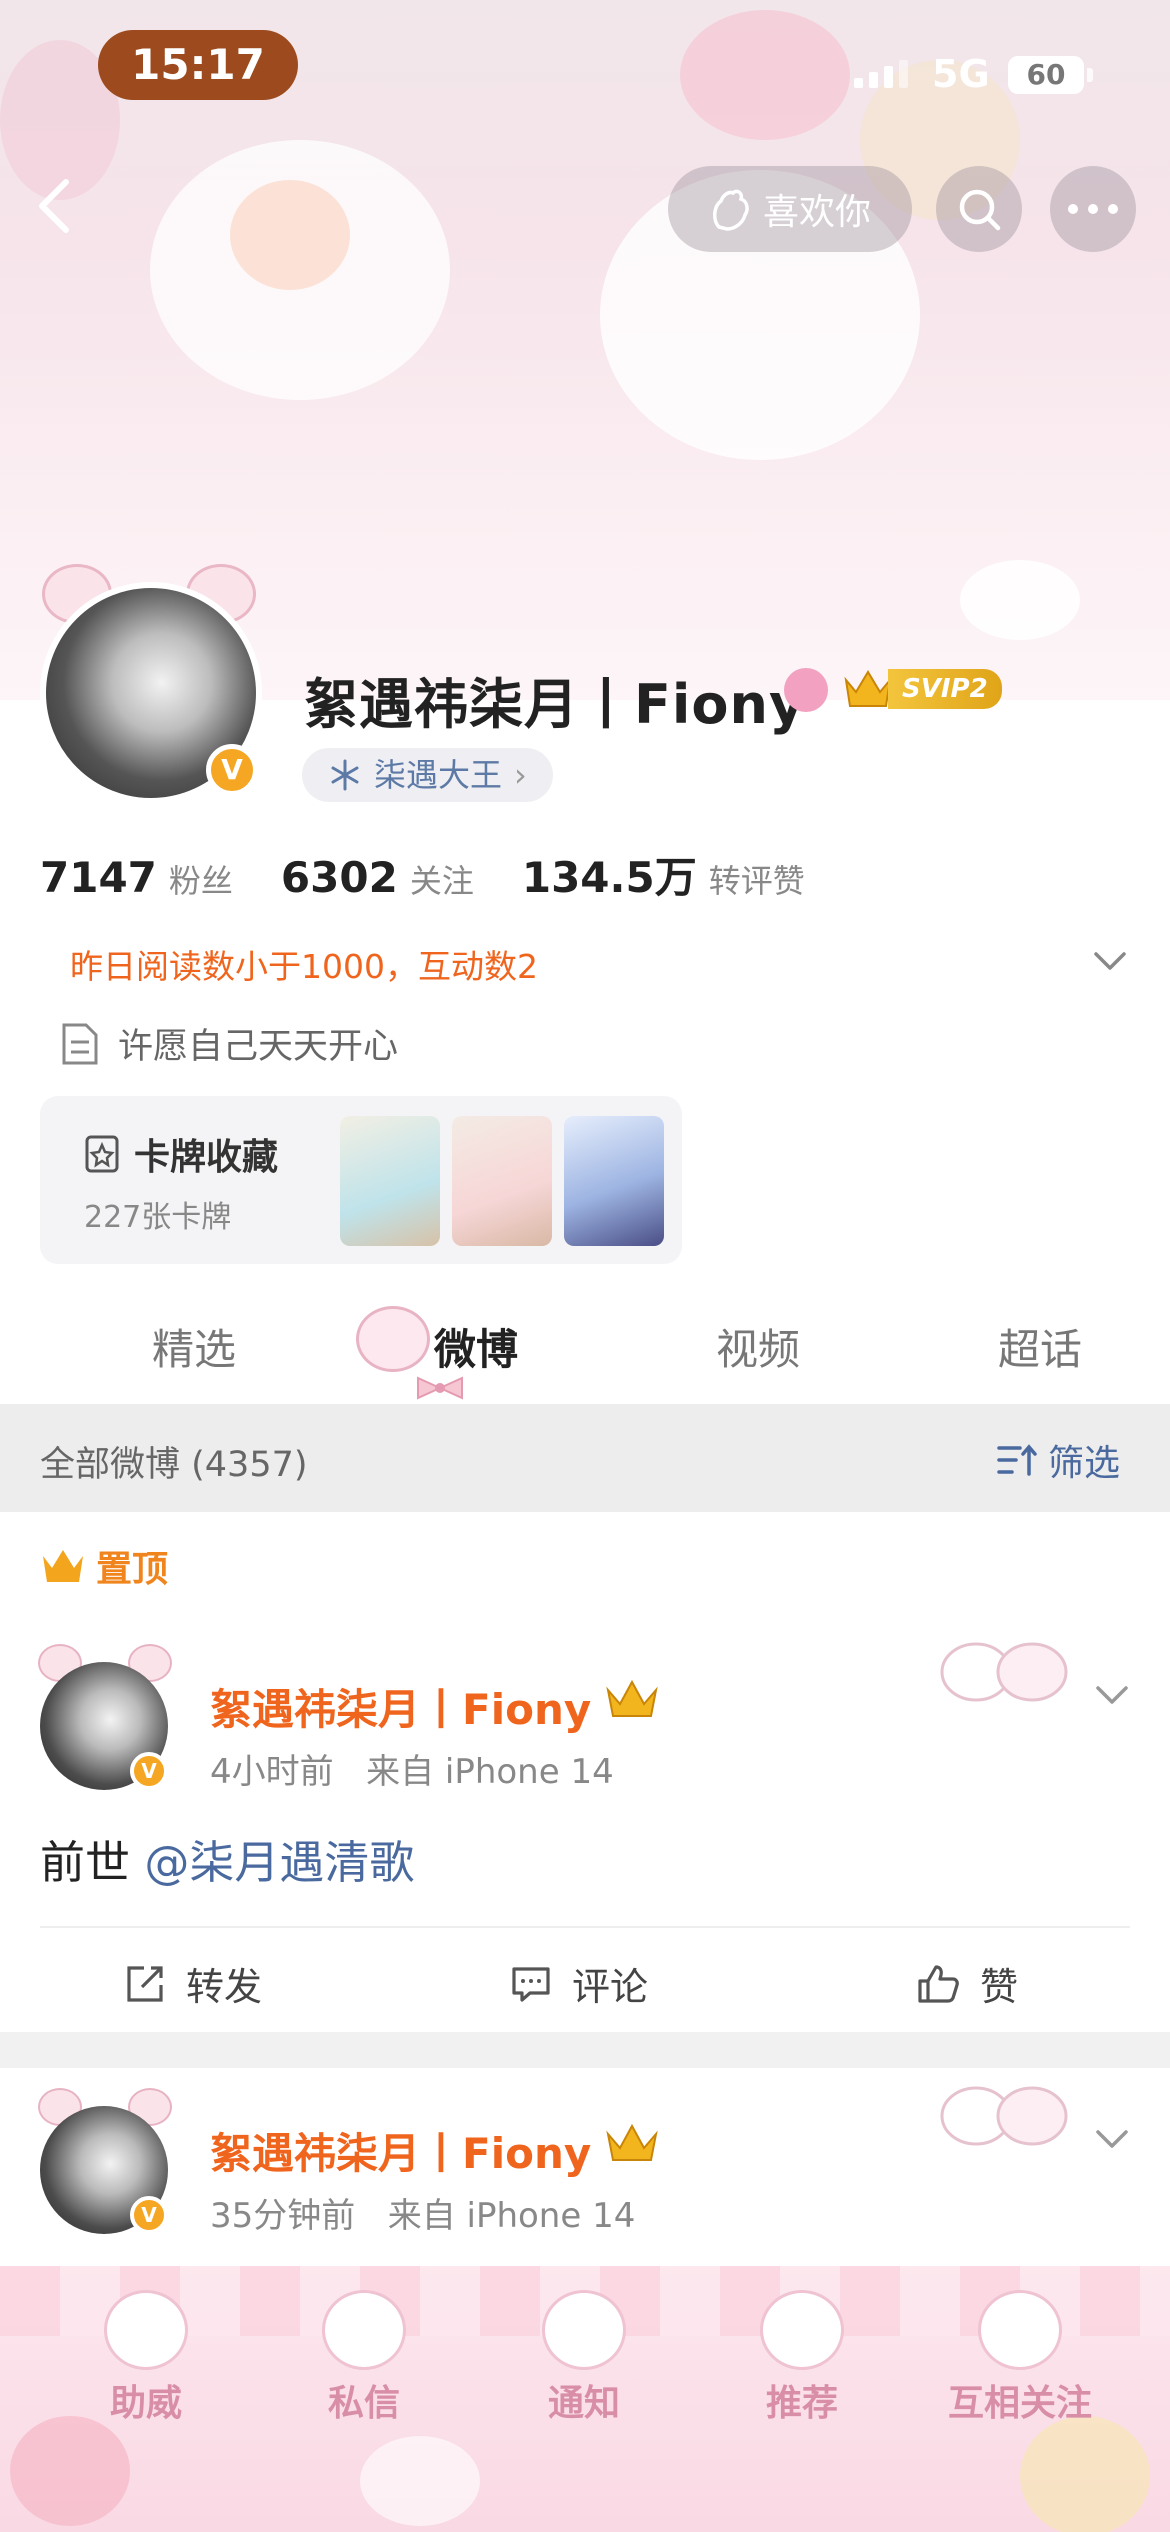 The height and width of the screenshot is (2532, 1170). I want to click on like-you-label: 喜欢你, so click(816, 212).